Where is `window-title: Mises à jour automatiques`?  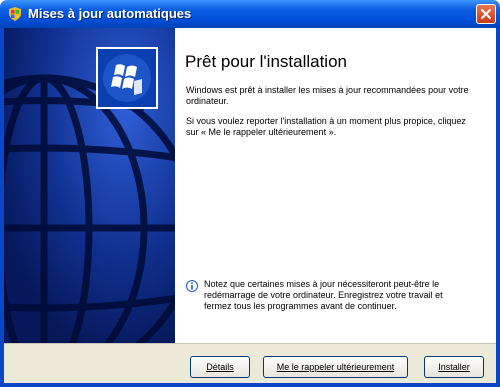 window-title: Mises à jour automatiques is located at coordinates (110, 13).